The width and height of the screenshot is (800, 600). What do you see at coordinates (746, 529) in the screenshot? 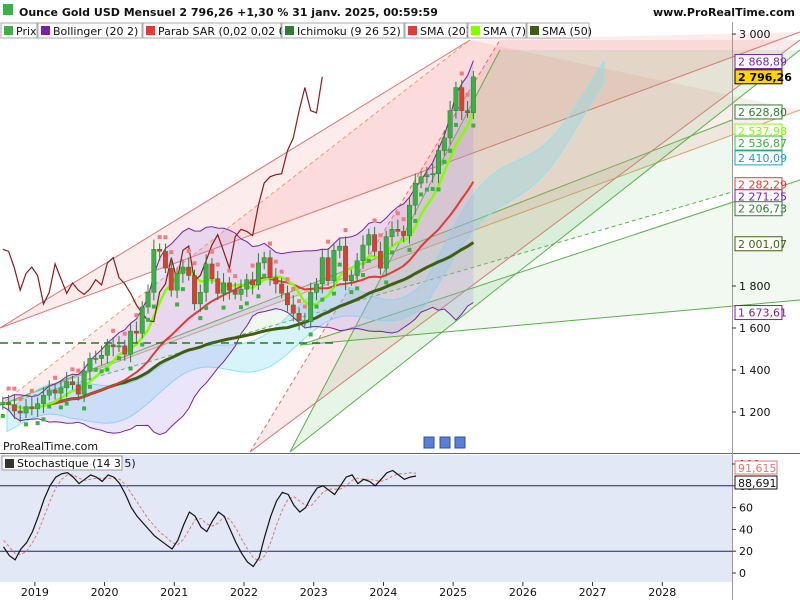
I see `stoch-y-tick-label: 40` at bounding box center [746, 529].